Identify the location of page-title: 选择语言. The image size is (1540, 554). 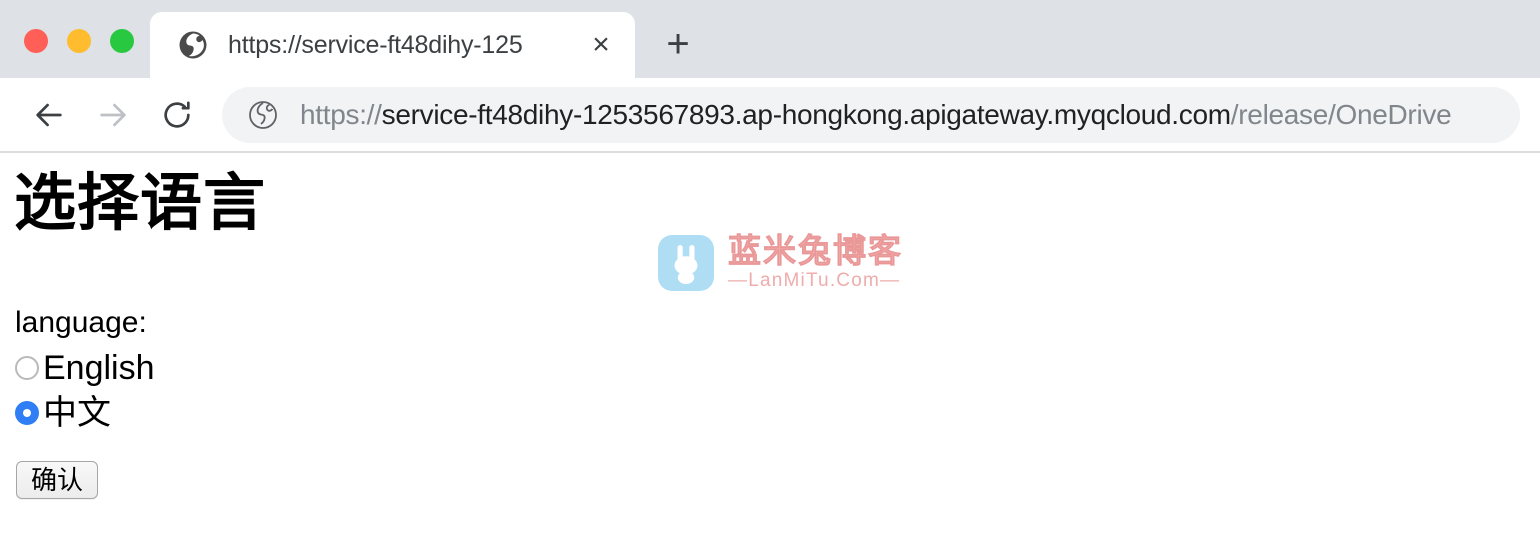
(140, 203).